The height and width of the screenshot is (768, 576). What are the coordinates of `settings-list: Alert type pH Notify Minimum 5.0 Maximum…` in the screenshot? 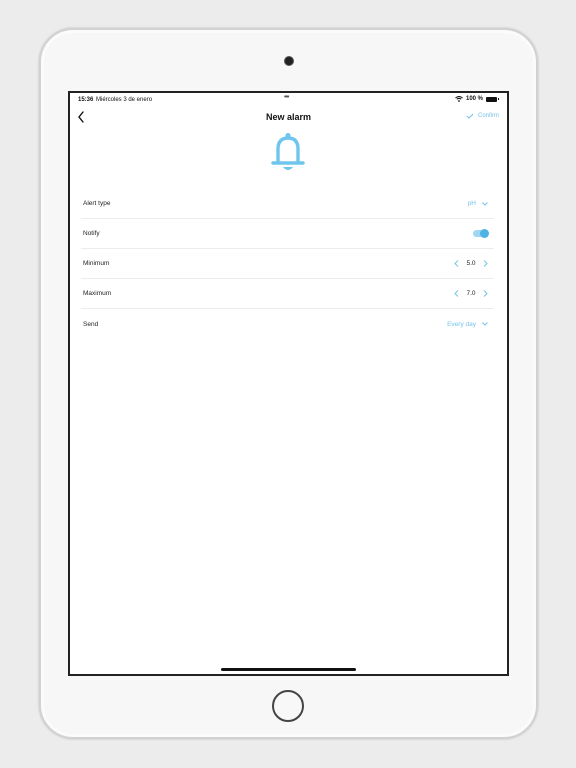 It's located at (287, 264).